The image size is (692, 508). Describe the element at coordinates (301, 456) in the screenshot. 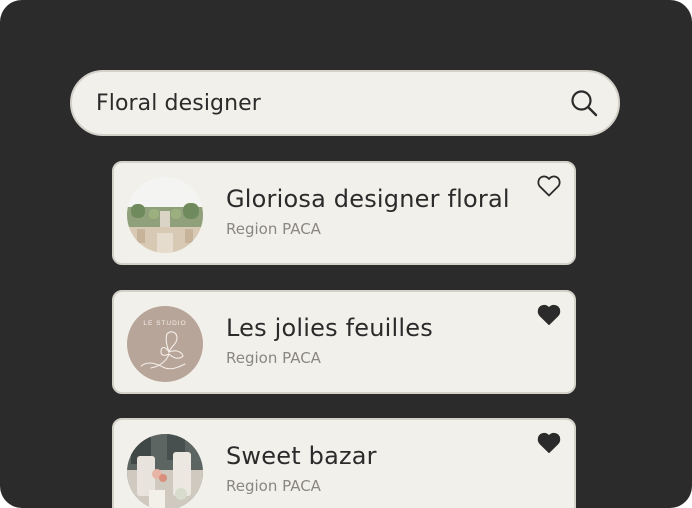

I see `result-name: Sweet bazar` at that location.